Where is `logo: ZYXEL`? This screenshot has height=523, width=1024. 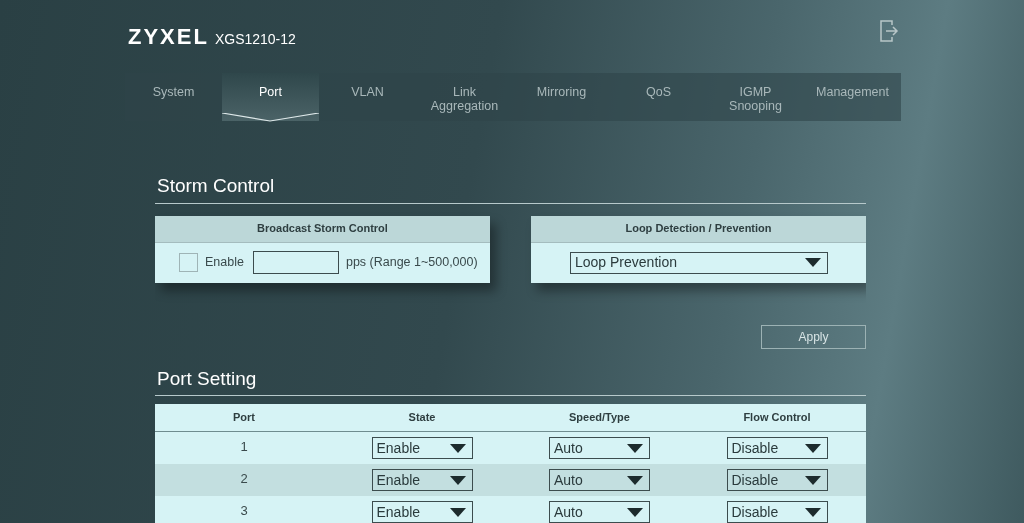
logo: ZYXEL is located at coordinates (168, 37).